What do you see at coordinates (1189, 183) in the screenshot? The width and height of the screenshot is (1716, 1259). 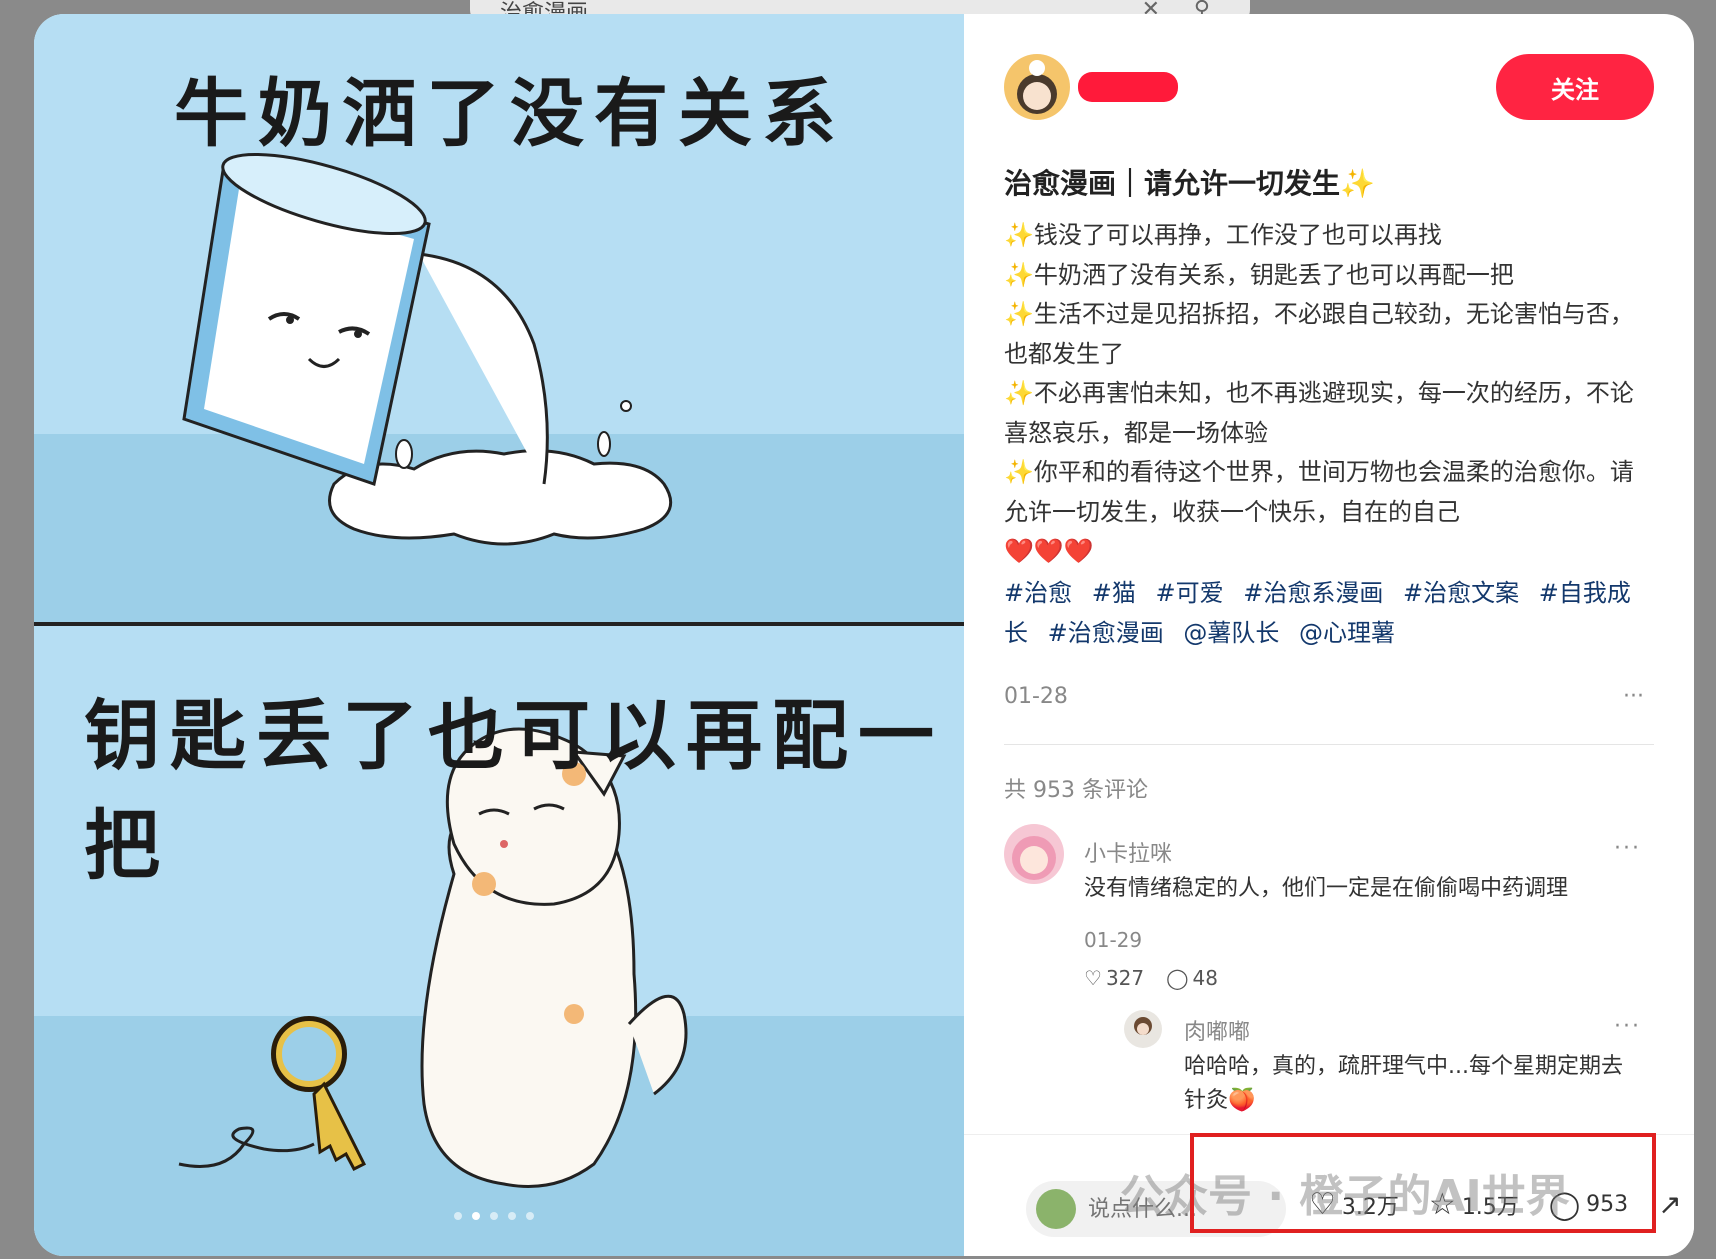 I see `note-title: 治愈漫画｜请允许一切发生✨` at bounding box center [1189, 183].